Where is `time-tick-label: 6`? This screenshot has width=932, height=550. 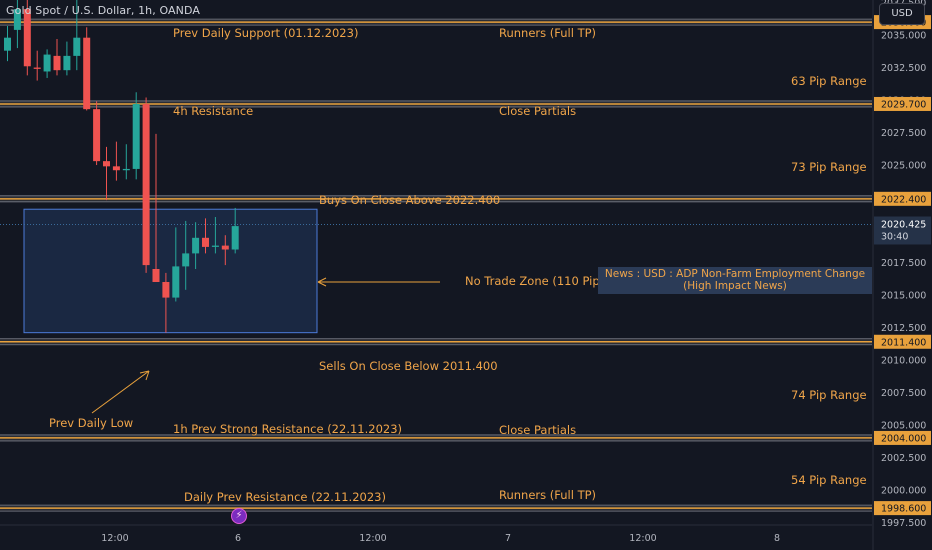
time-tick-label: 6 is located at coordinates (238, 538).